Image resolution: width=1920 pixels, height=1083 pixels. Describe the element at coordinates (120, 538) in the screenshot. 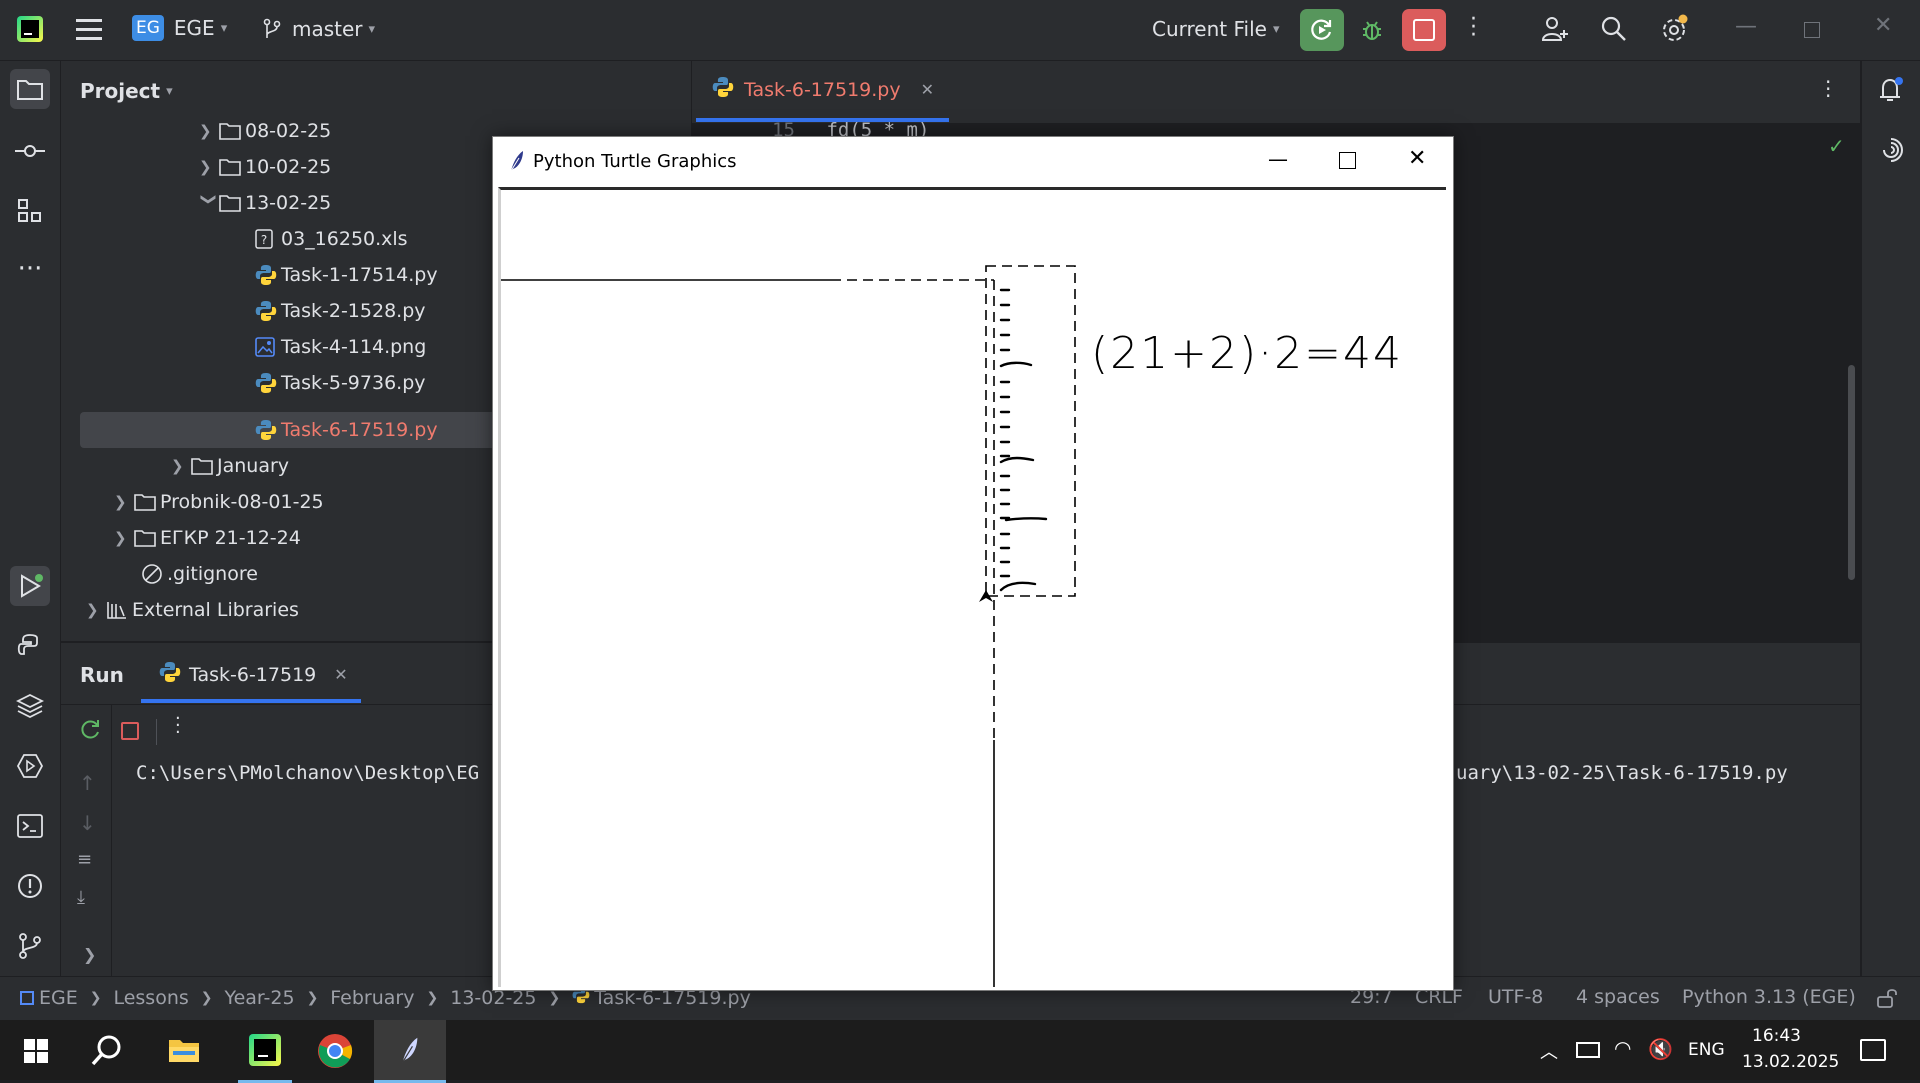

I see `chevron-right-icon: ❯` at that location.